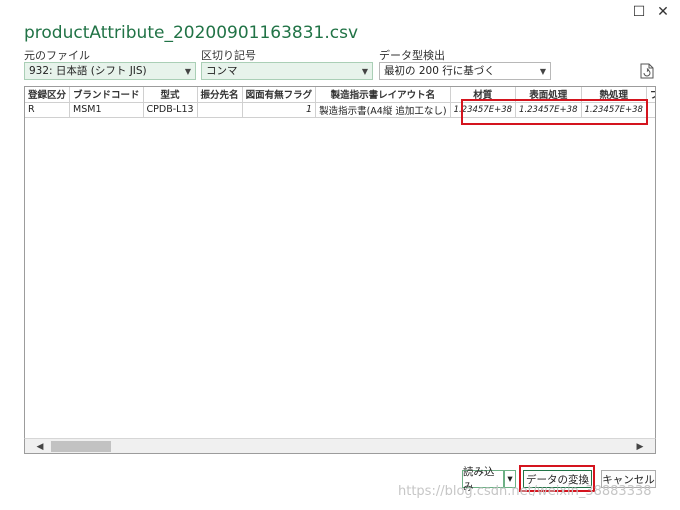 The width and height of the screenshot is (680, 510). What do you see at coordinates (191, 33) in the screenshot?
I see `dialog-title: productAttribute_20200901163831.csv` at bounding box center [191, 33].